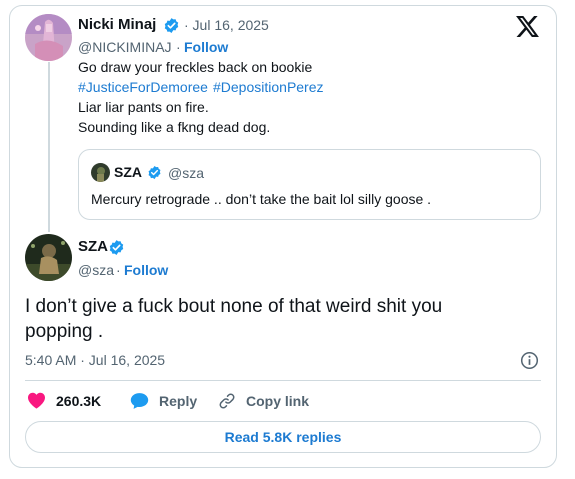 The height and width of the screenshot is (479, 575). I want to click on copy-link-label: Copy link, so click(278, 401).